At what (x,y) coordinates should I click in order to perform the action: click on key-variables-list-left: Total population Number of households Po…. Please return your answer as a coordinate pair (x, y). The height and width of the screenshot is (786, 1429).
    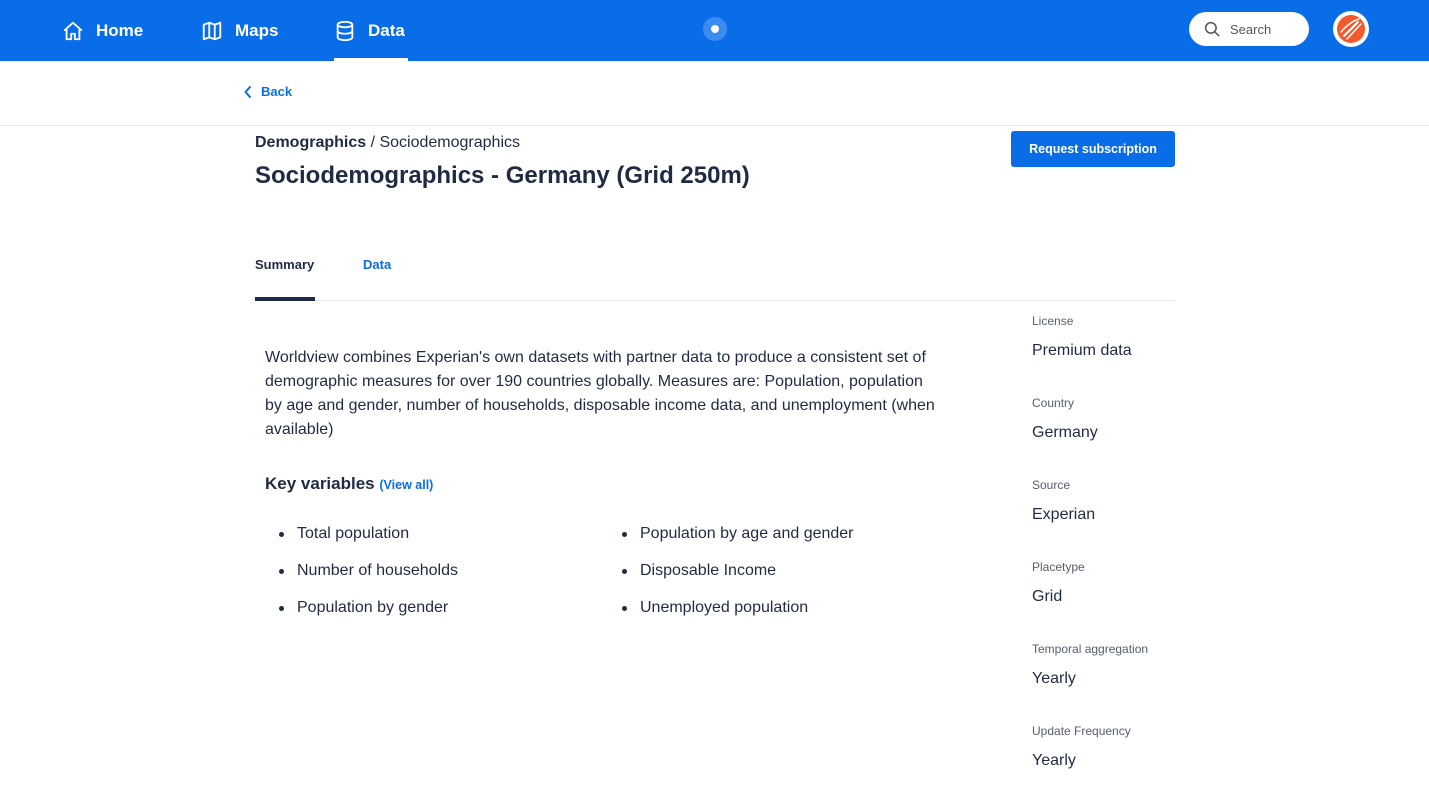
    Looking at the image, I should click on (361, 577).